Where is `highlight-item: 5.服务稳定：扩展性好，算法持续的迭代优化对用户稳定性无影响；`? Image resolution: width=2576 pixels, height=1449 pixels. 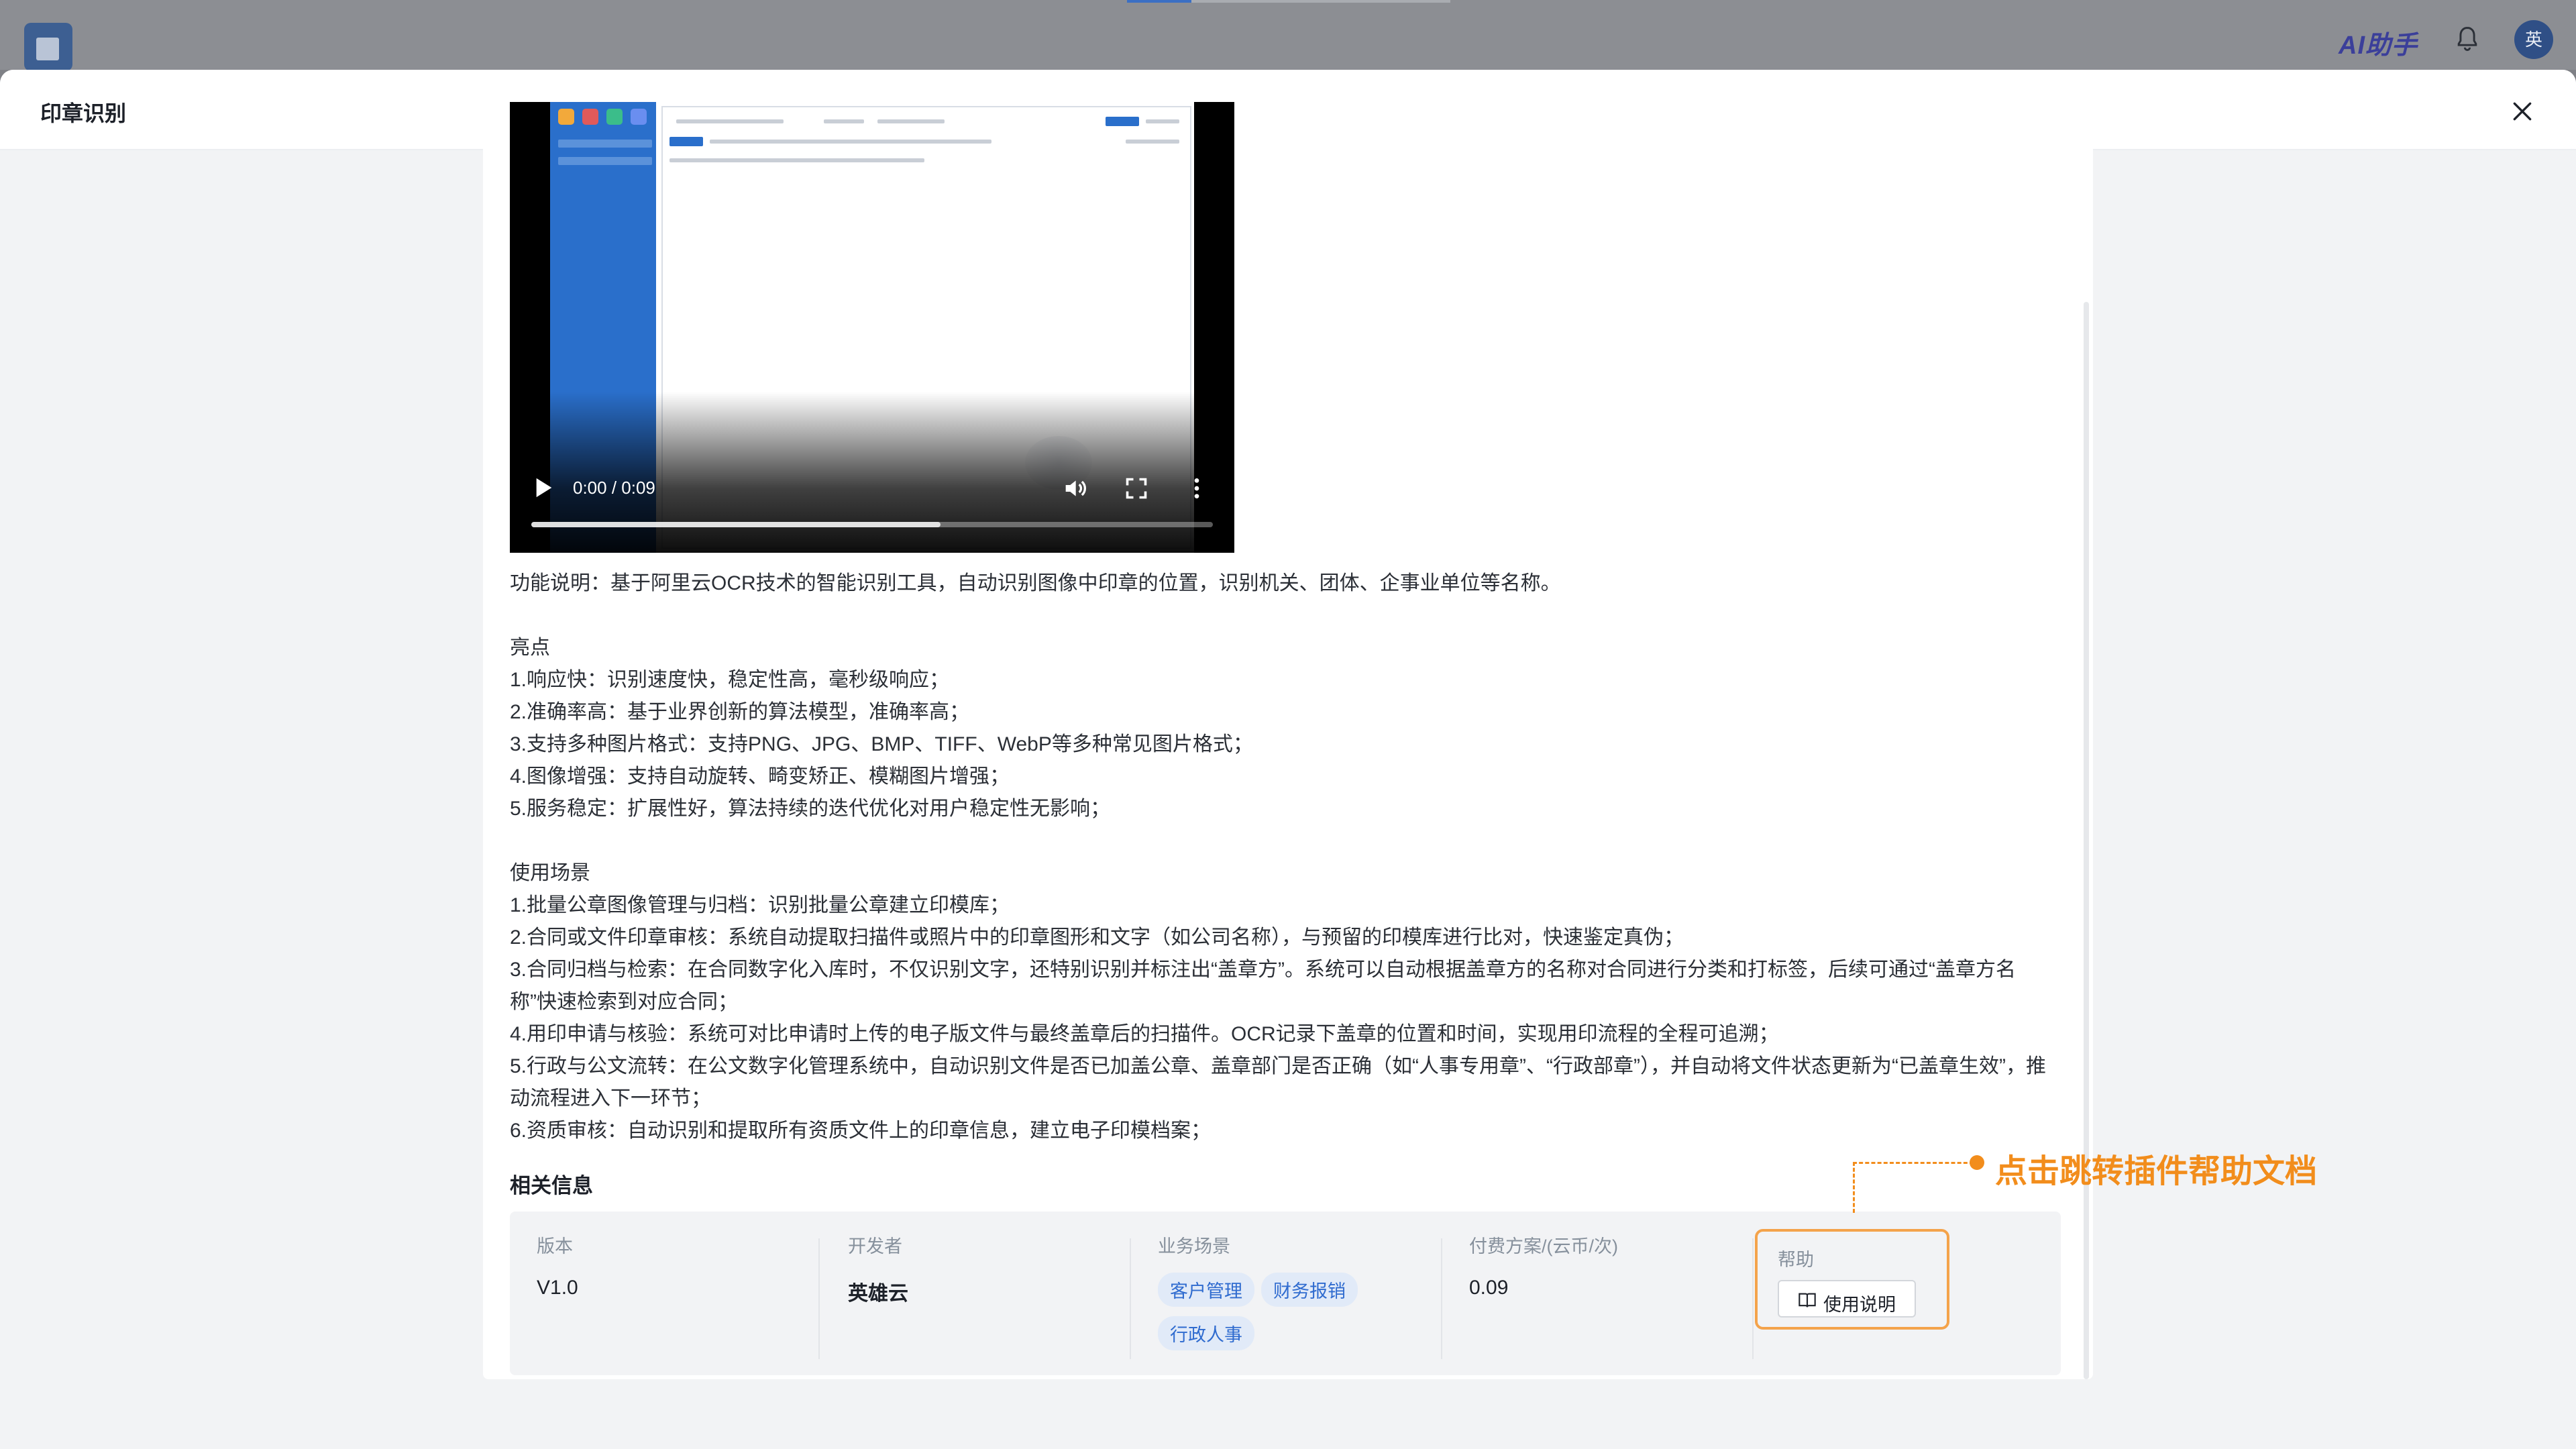 highlight-item: 5.服务稳定：扩展性好，算法持续的迭代优化对用户稳定性无影响； is located at coordinates (810, 809).